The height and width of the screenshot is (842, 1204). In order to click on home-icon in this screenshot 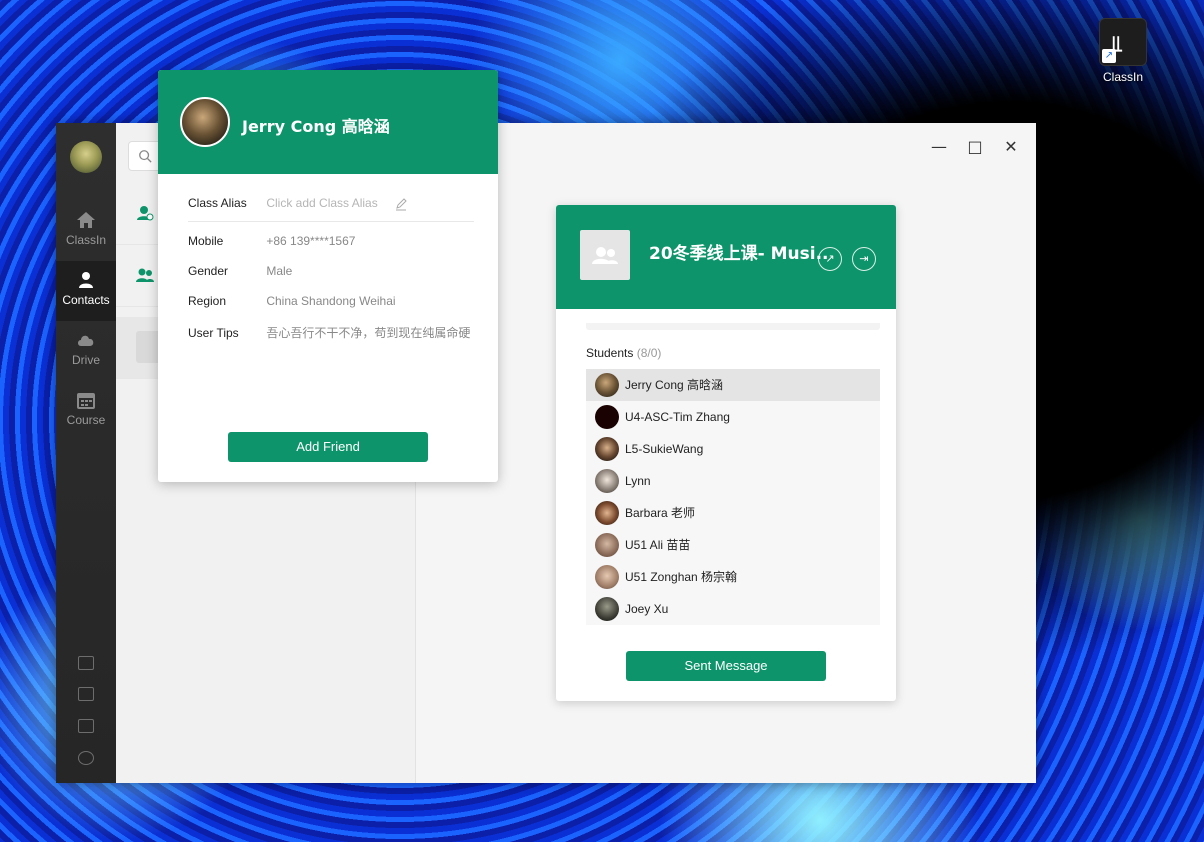, I will do `click(86, 220)`.